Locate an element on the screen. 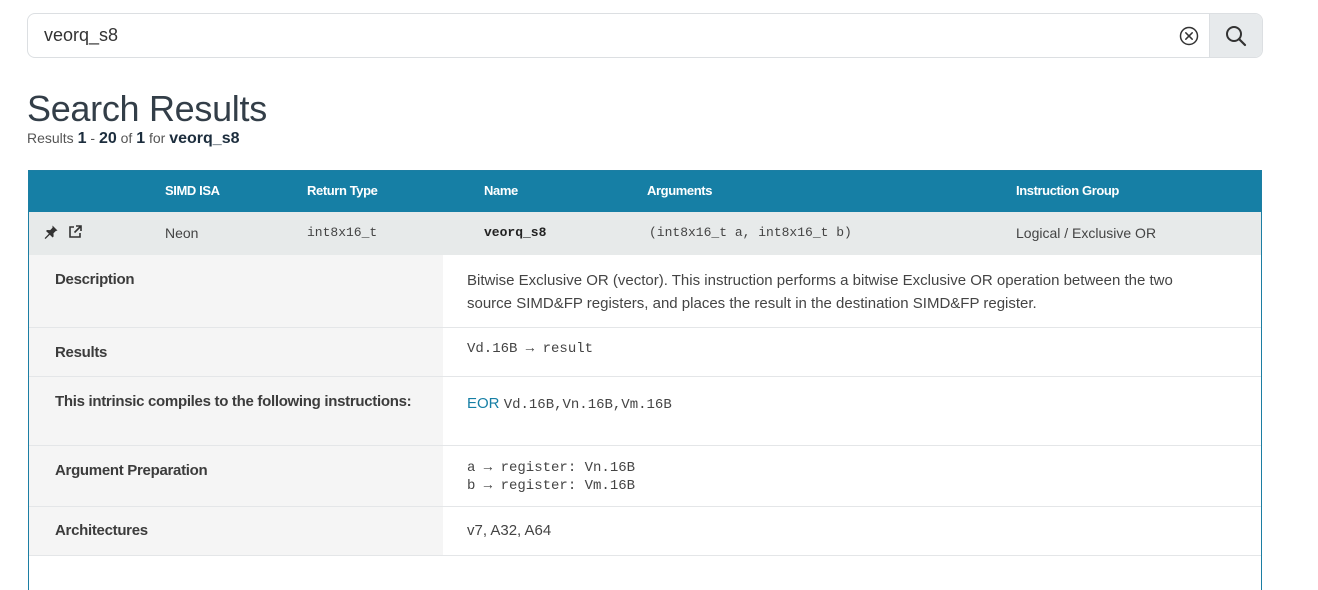 This screenshot has height=590, width=1318. external-link-icon is located at coordinates (75, 232).